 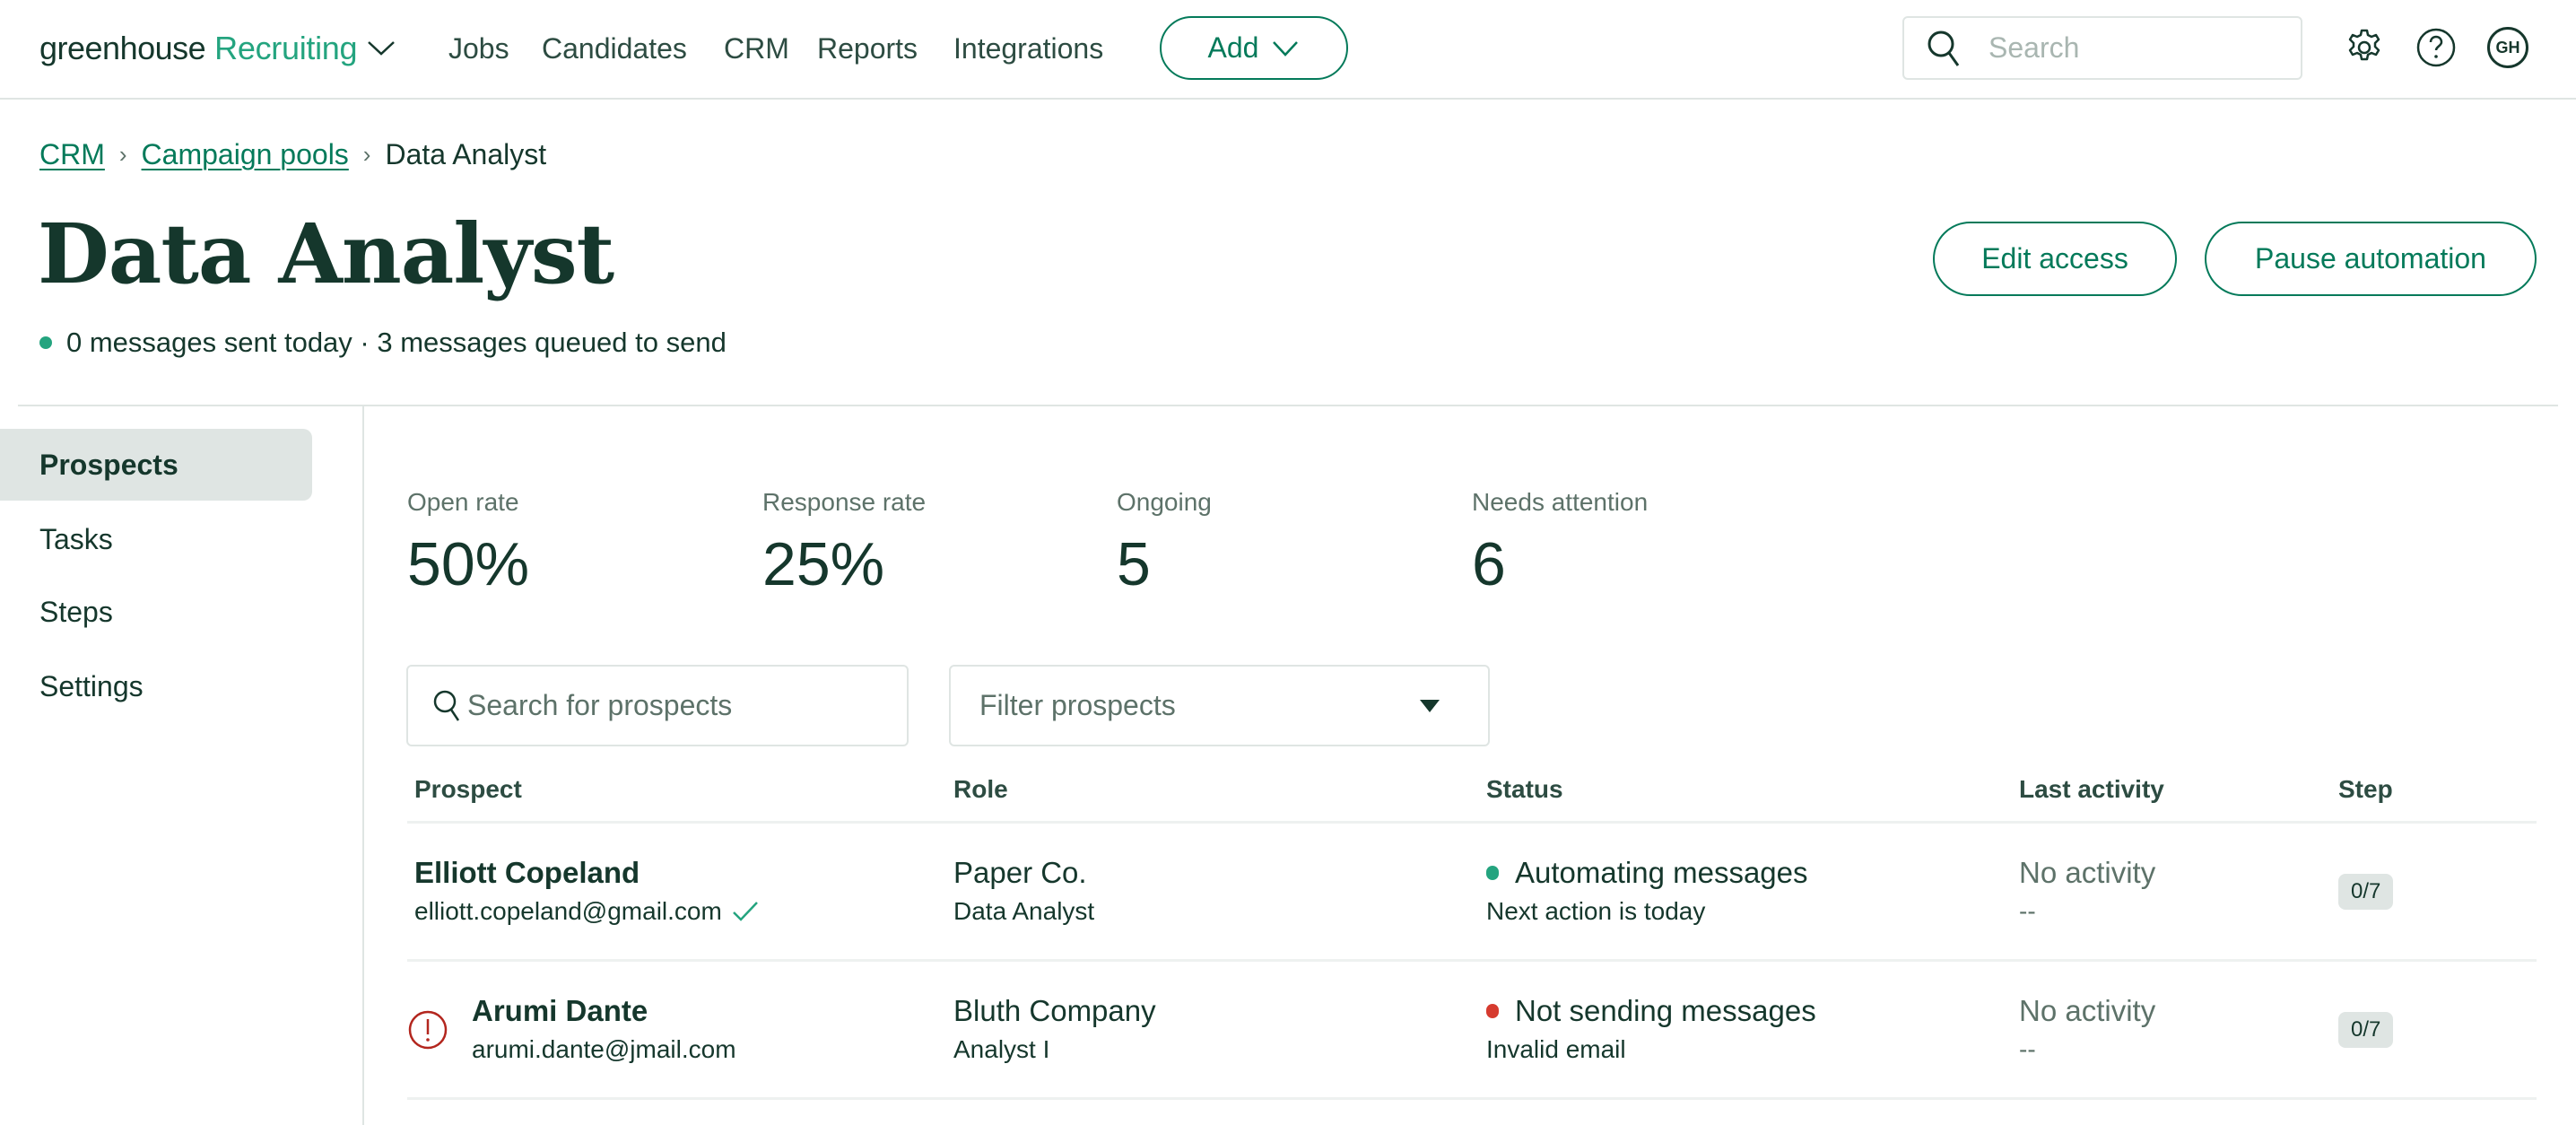 What do you see at coordinates (1233, 47) in the screenshot?
I see `add-button-label: Add` at bounding box center [1233, 47].